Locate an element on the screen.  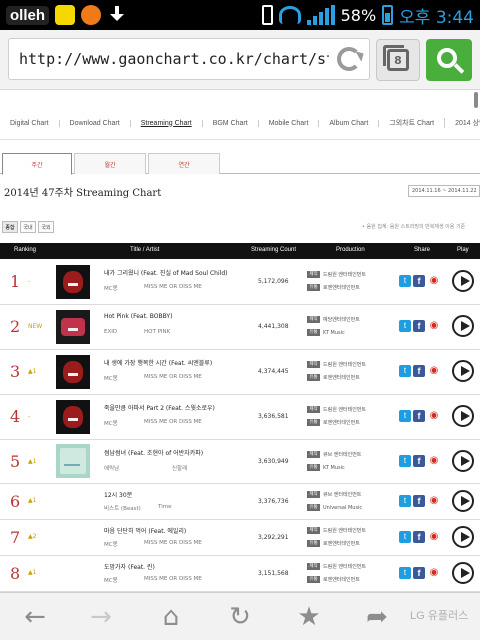
nav-mobile-chart: Mobile Chart is located at coordinates (289, 123).